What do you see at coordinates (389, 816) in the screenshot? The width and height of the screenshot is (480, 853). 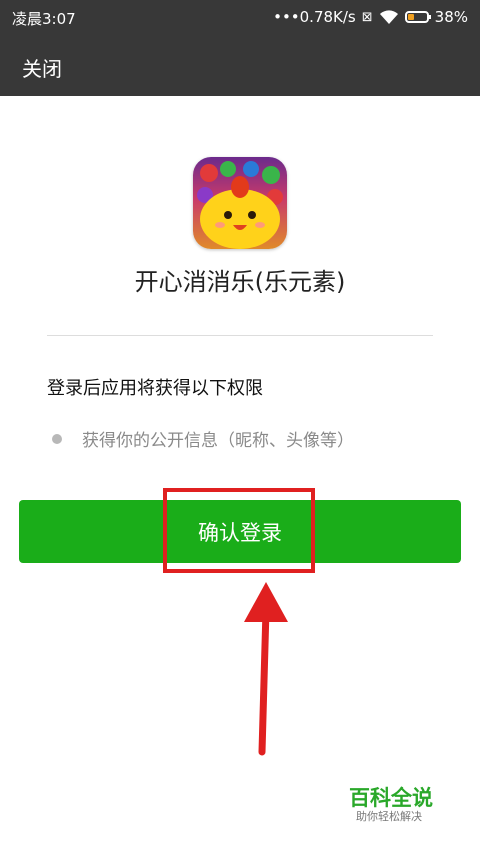 I see `watermark-subtitle: 助你轻松解决` at bounding box center [389, 816].